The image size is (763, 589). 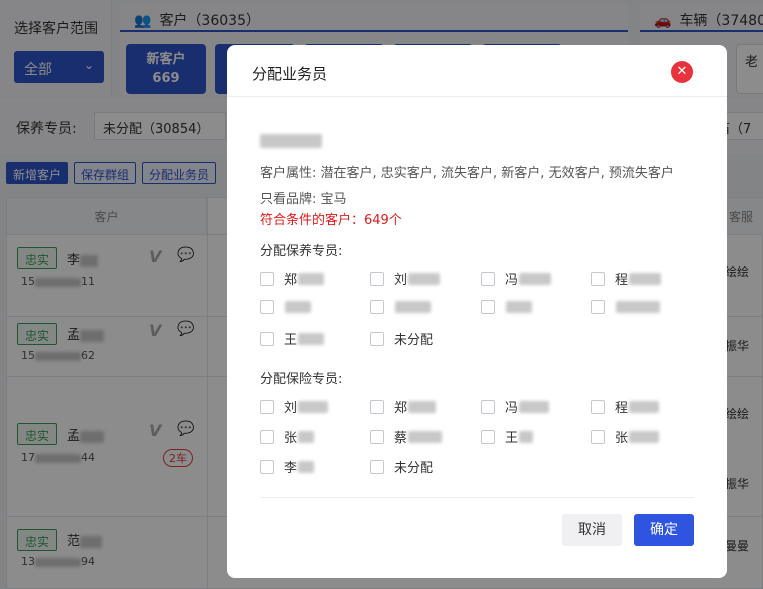 What do you see at coordinates (592, 530) in the screenshot?
I see `cancel-button: 取消` at bounding box center [592, 530].